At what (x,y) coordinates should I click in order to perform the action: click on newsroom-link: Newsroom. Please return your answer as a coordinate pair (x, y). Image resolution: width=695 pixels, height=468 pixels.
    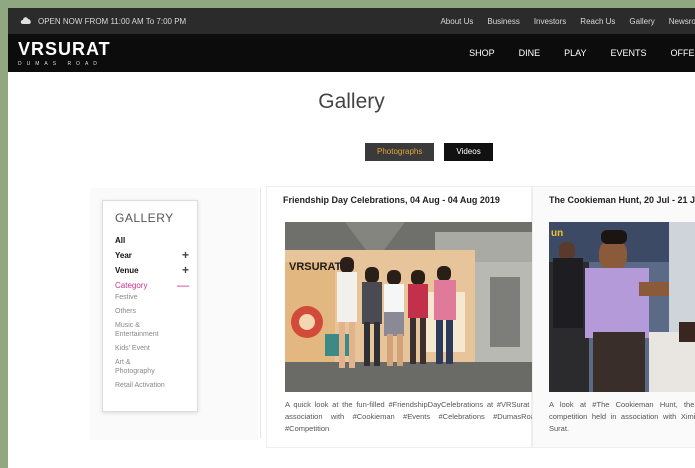
    Looking at the image, I should click on (682, 21).